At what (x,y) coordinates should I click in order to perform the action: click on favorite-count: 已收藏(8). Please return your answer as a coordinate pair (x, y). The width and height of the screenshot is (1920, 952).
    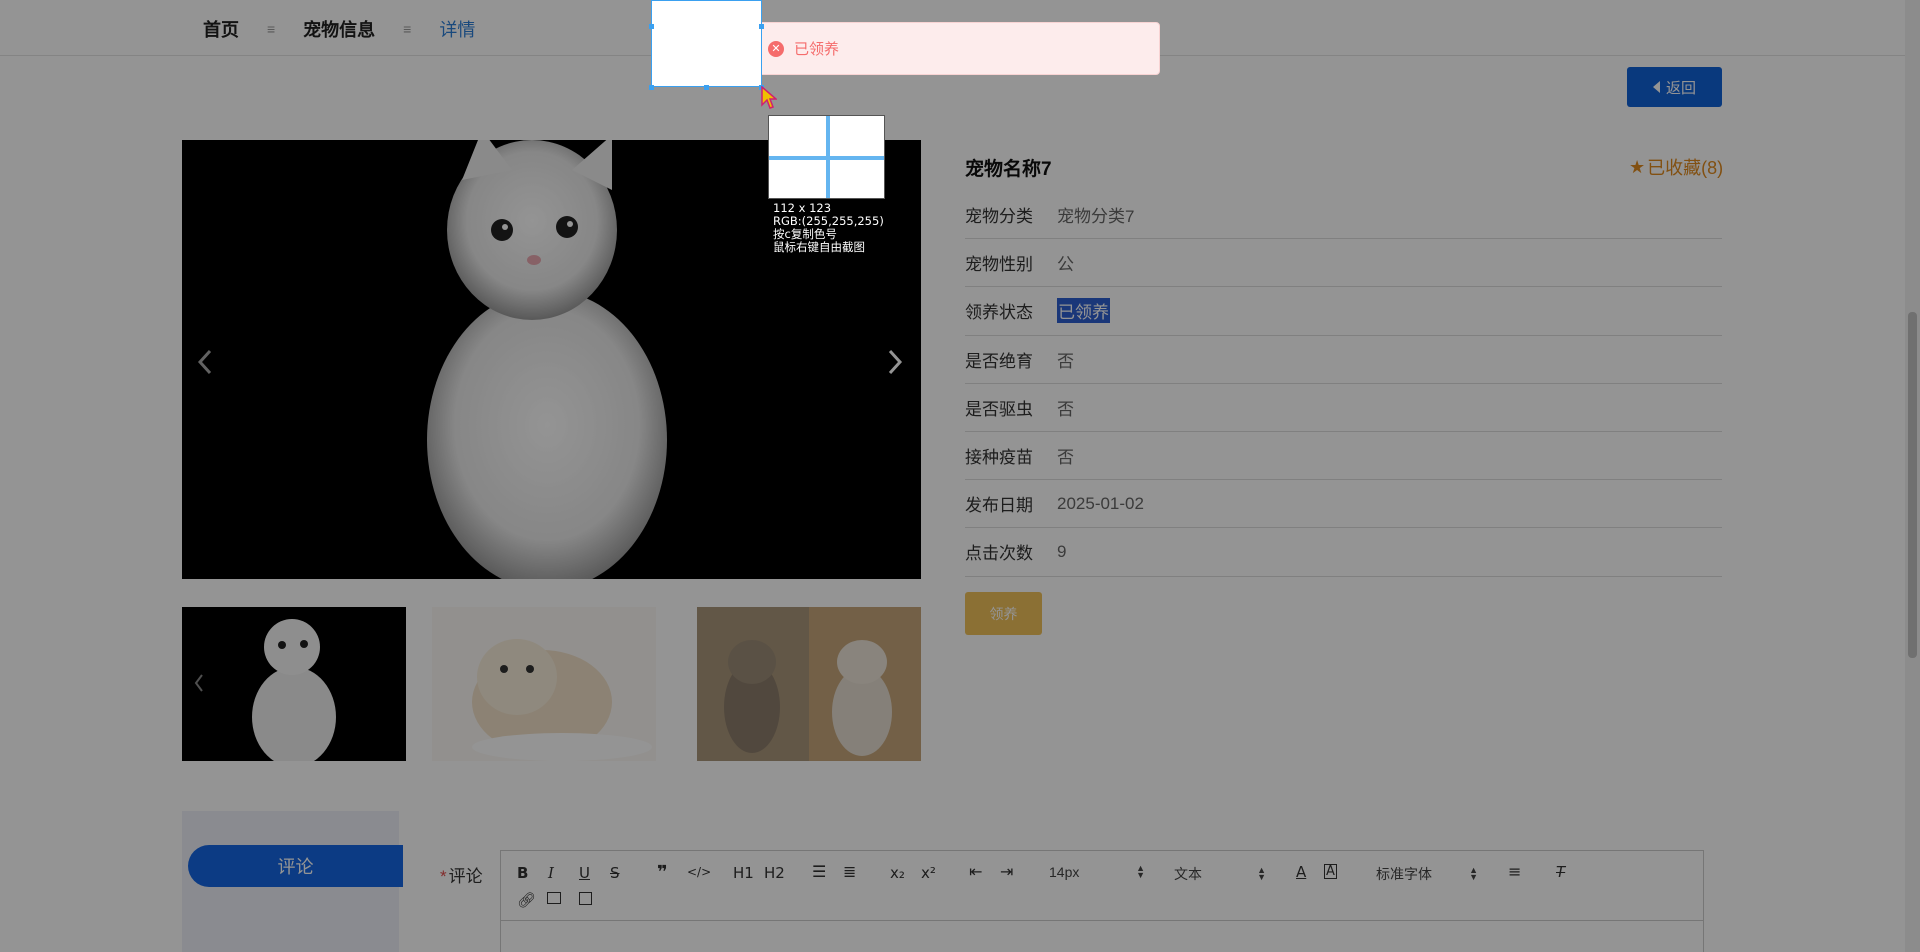
    Looking at the image, I should click on (1685, 168).